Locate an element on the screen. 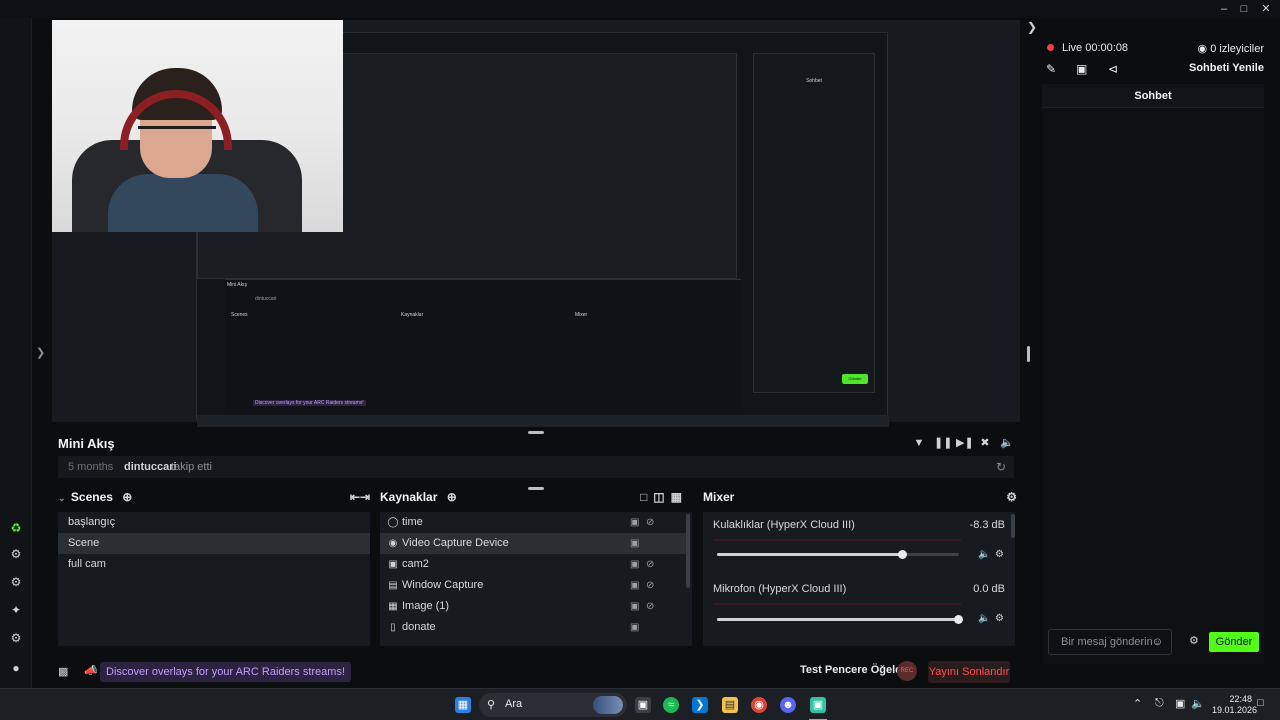 This screenshot has width=1280, height=720. scene-label: full cam is located at coordinates (87, 564).